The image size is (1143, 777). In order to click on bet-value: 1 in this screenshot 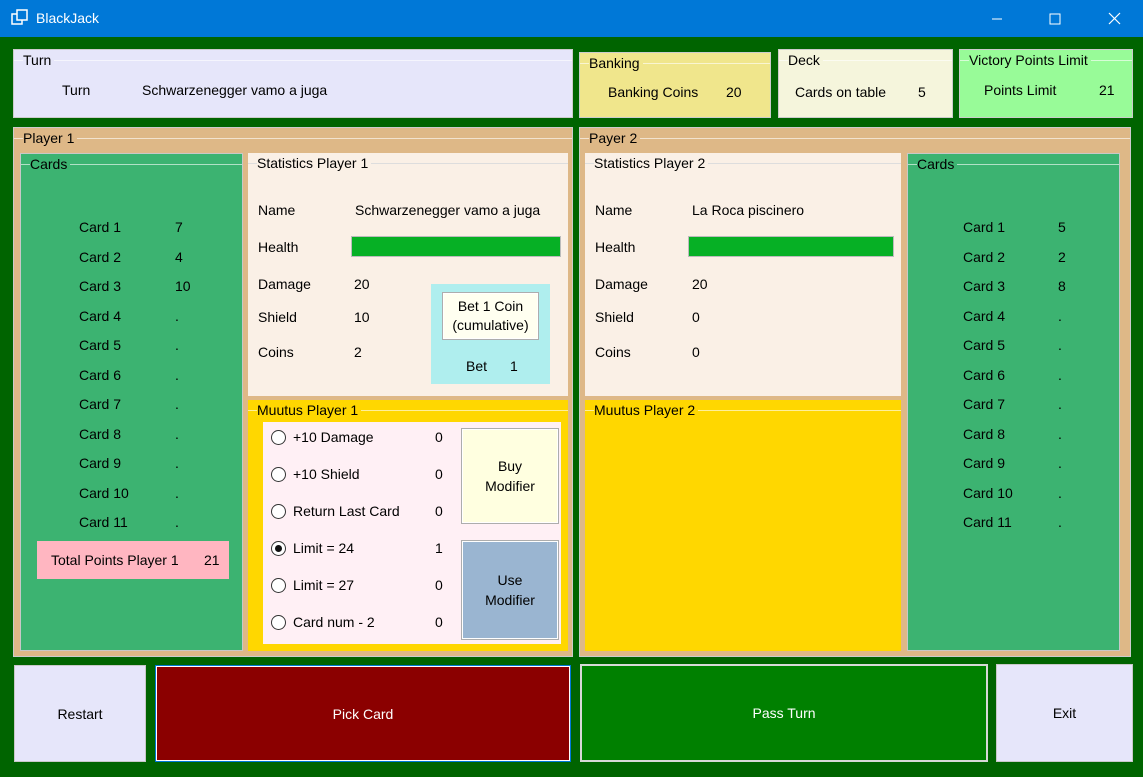, I will do `click(514, 366)`.